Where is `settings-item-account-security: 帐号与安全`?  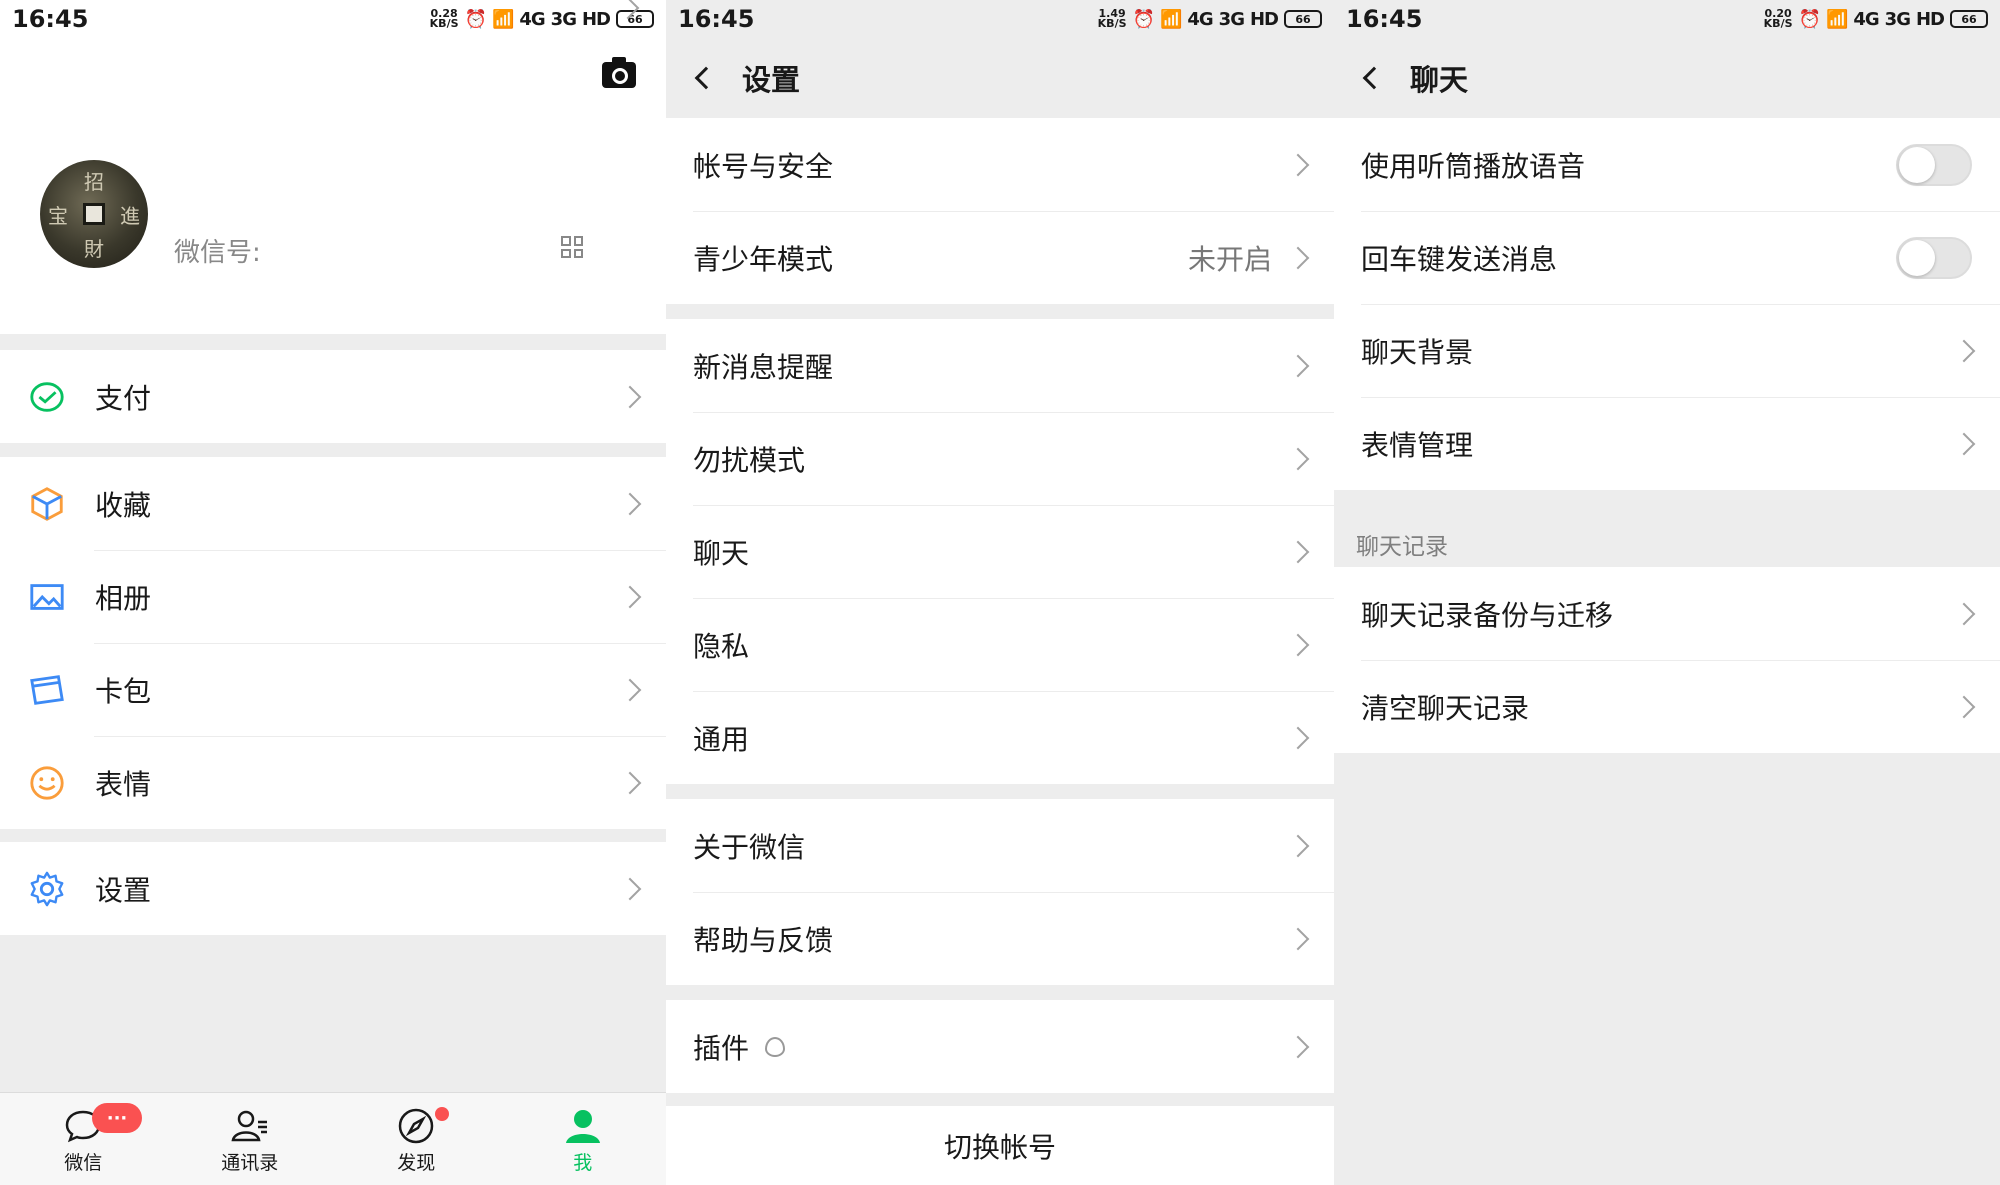
settings-item-account-security: 帐号与安全 is located at coordinates (1000, 164).